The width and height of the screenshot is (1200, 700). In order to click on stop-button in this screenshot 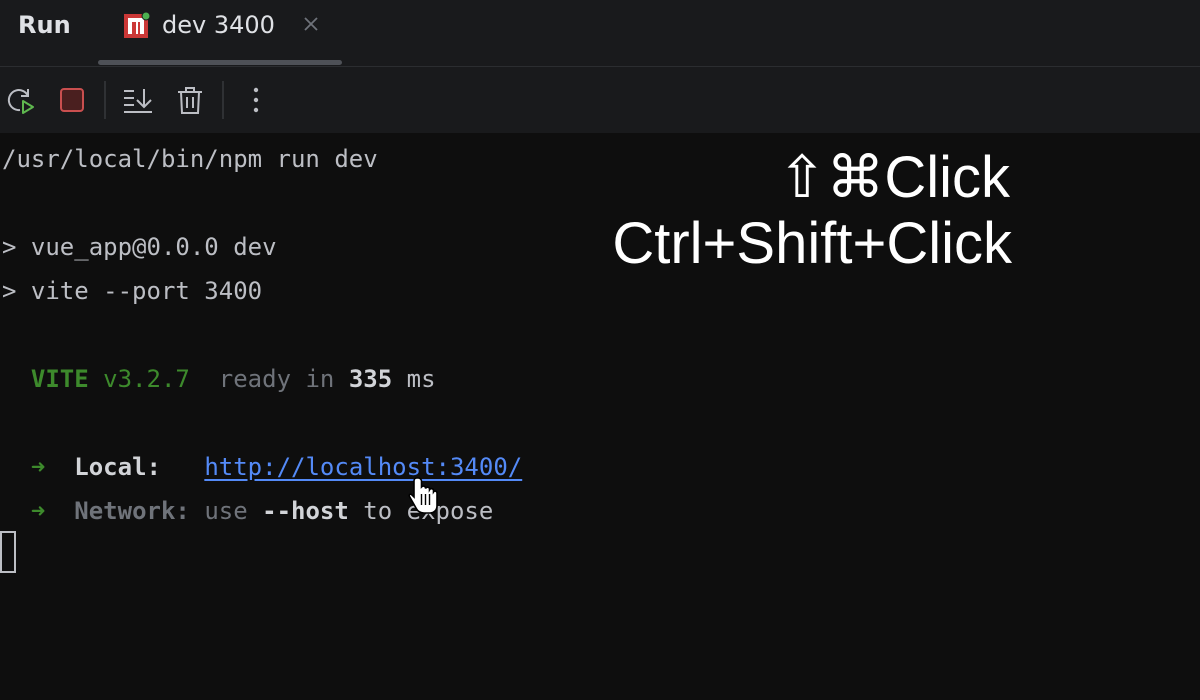, I will do `click(72, 100)`.